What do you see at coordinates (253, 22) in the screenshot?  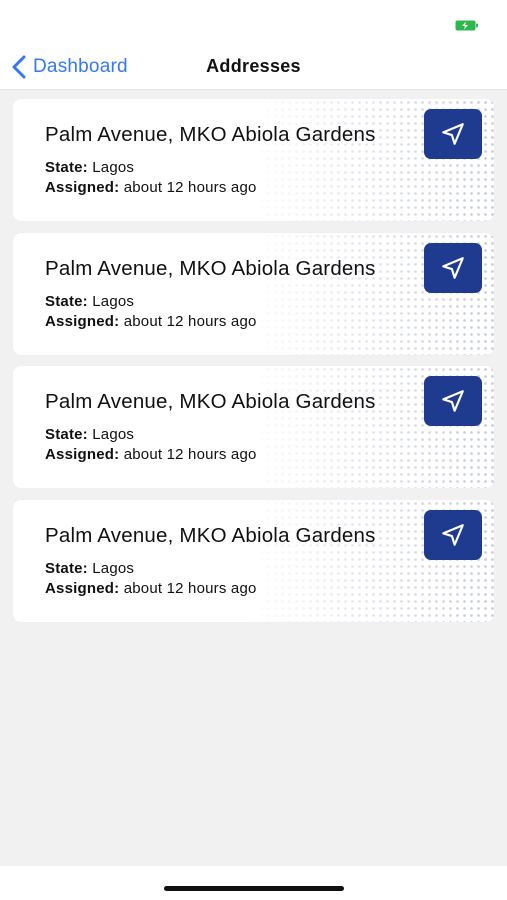 I see `status-bar` at bounding box center [253, 22].